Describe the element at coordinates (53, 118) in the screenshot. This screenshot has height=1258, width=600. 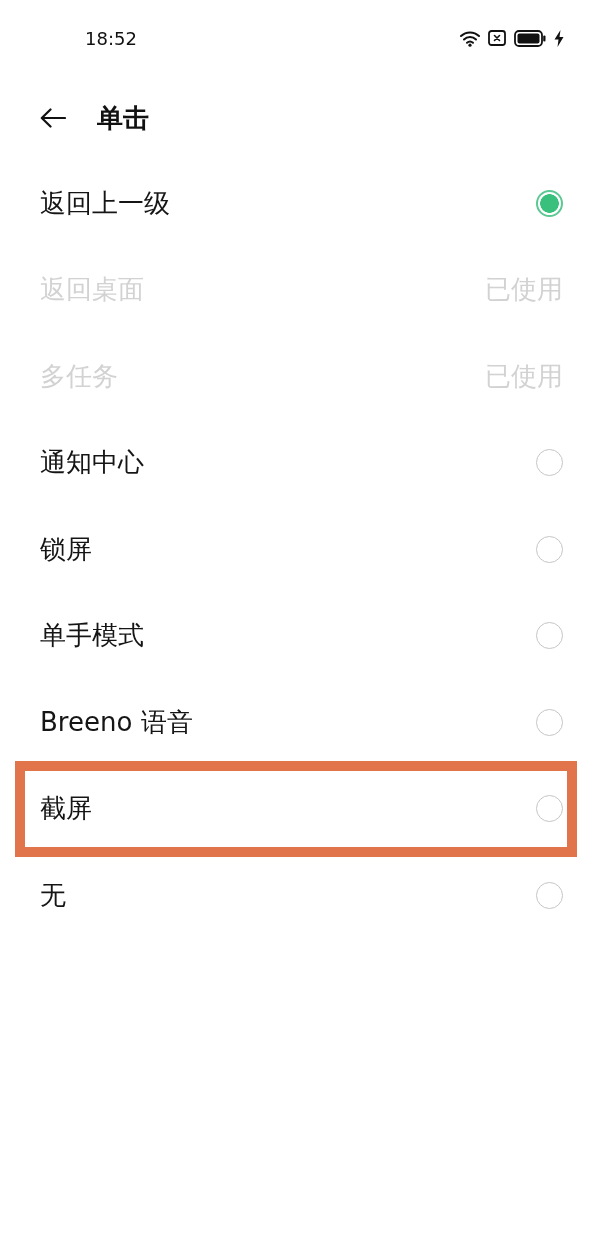
I see `back-icon` at that location.